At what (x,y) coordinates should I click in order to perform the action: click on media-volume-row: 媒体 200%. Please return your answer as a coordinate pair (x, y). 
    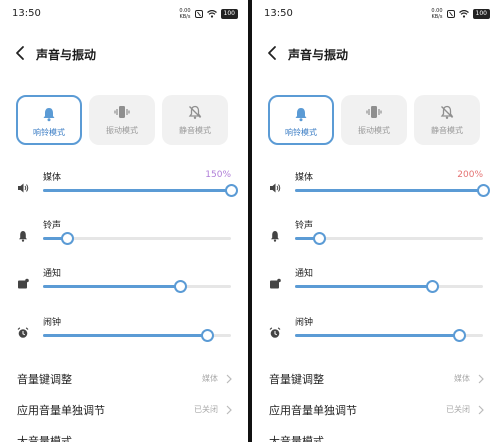
    Looking at the image, I should click on (376, 189).